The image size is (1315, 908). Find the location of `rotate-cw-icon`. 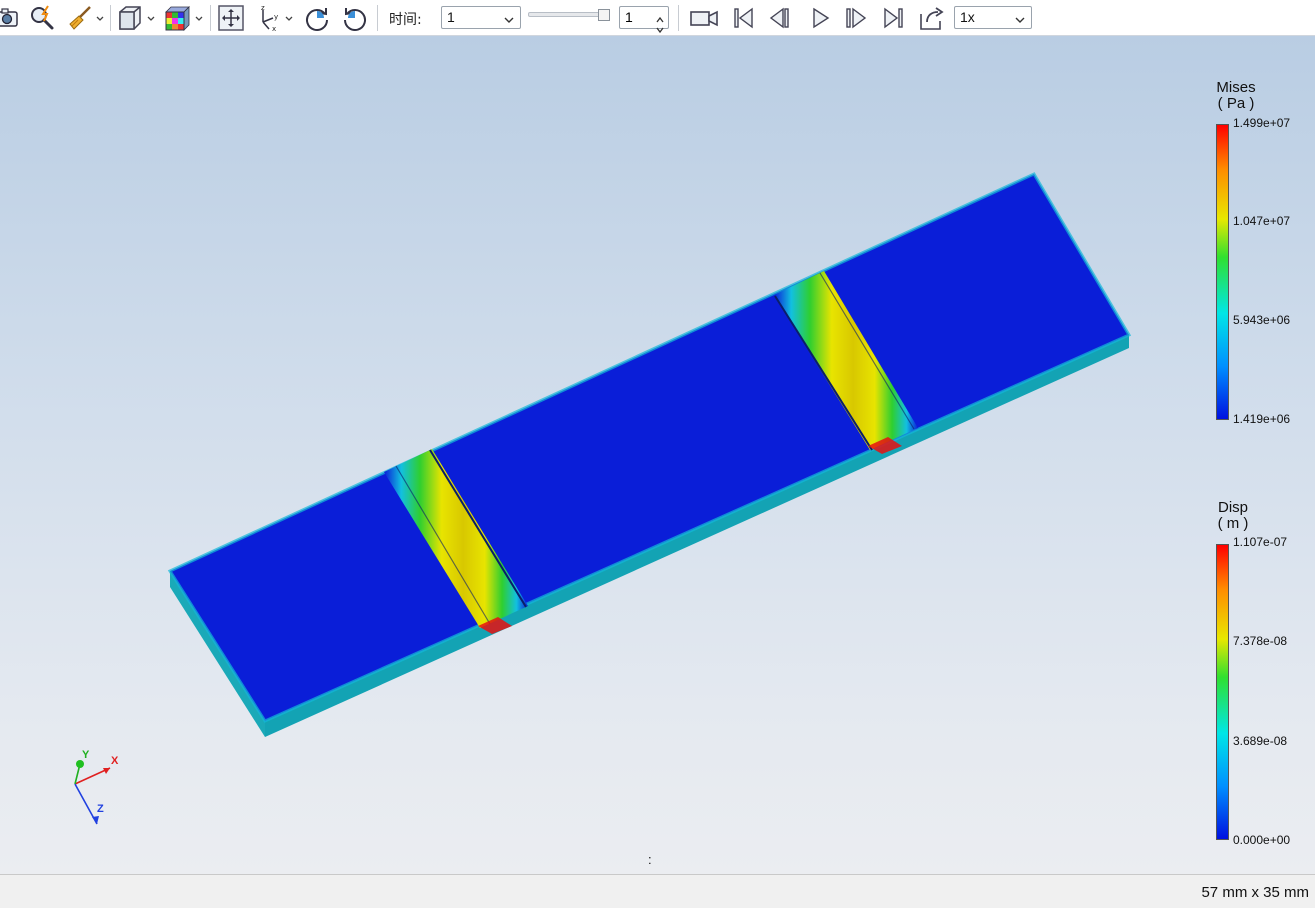

rotate-cw-icon is located at coordinates (317, 18).